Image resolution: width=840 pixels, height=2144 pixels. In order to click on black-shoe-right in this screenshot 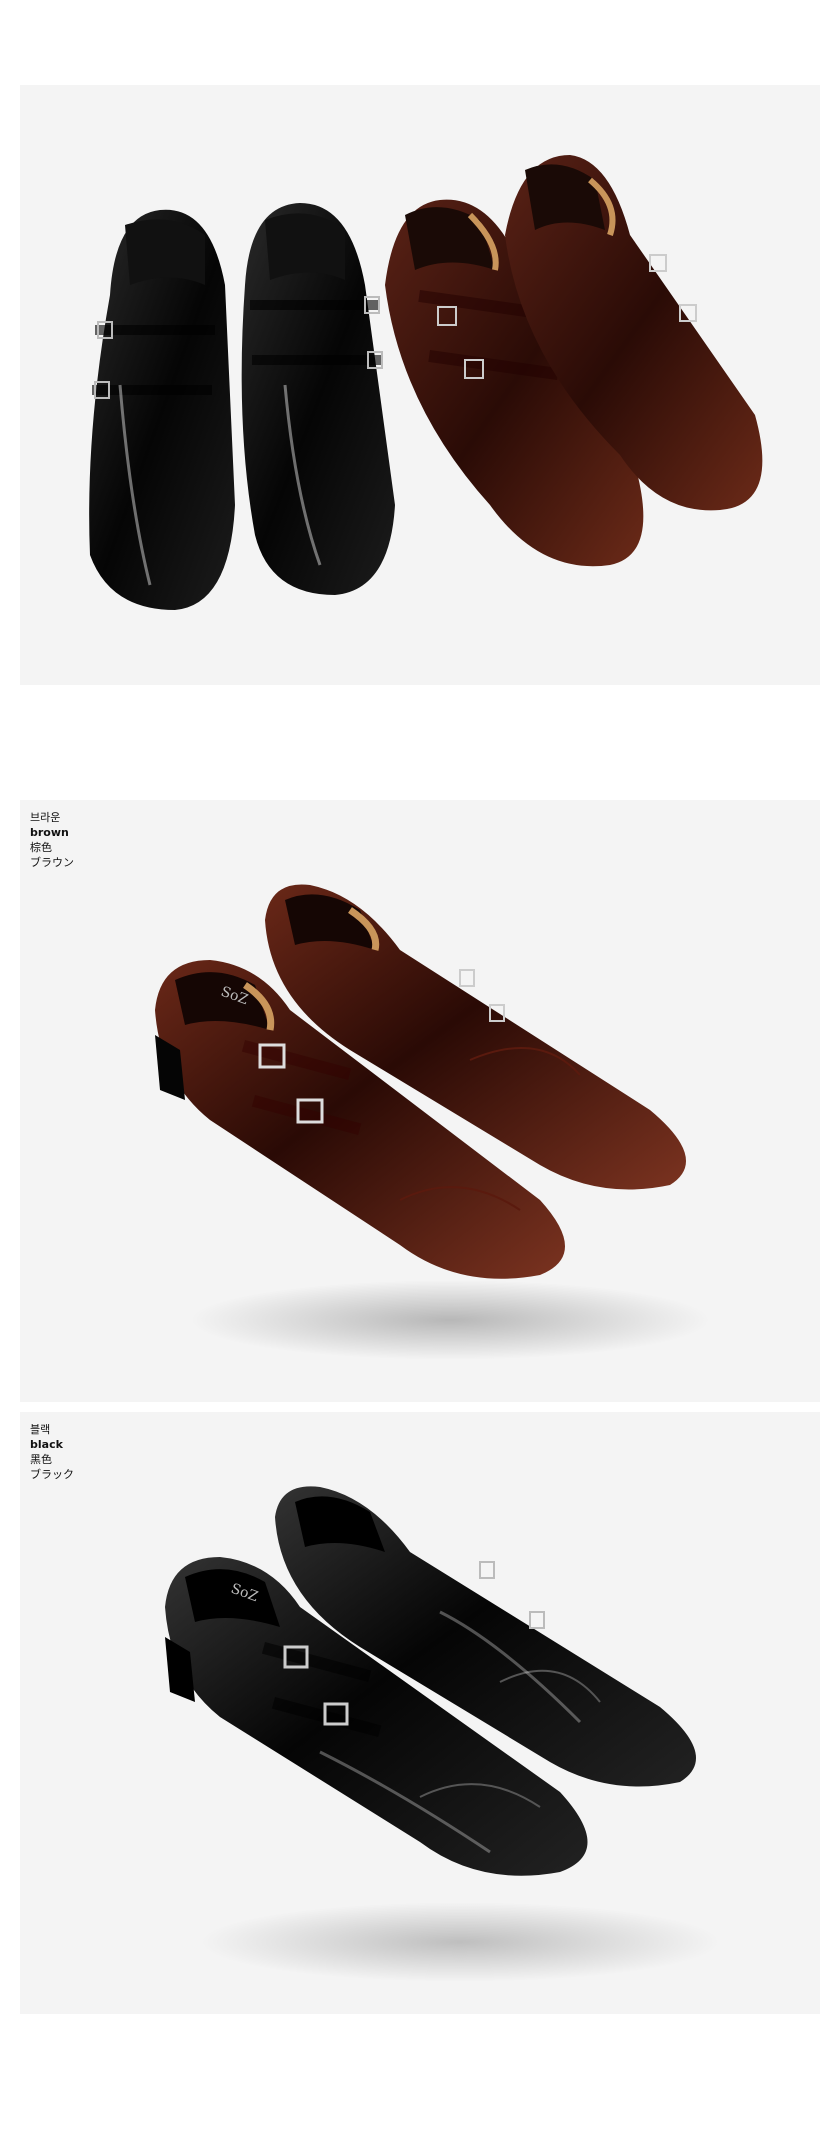, I will do `click(318, 399)`.